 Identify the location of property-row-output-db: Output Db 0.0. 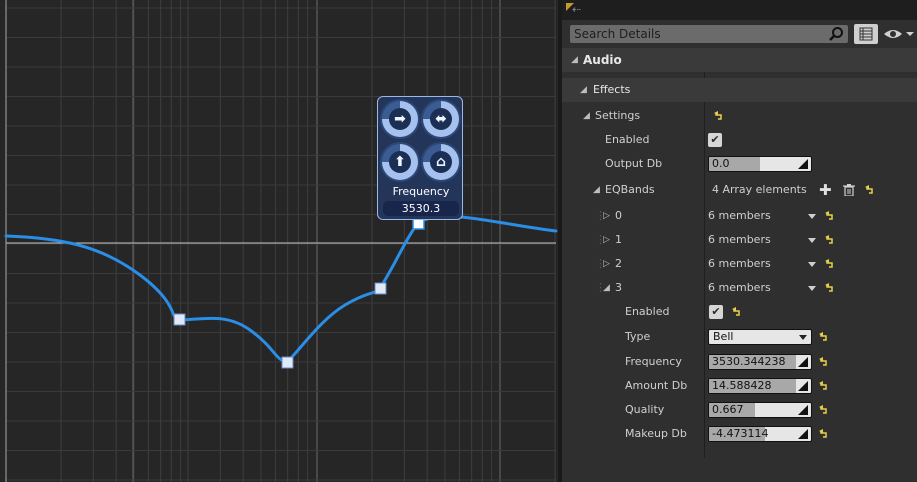
(739, 164).